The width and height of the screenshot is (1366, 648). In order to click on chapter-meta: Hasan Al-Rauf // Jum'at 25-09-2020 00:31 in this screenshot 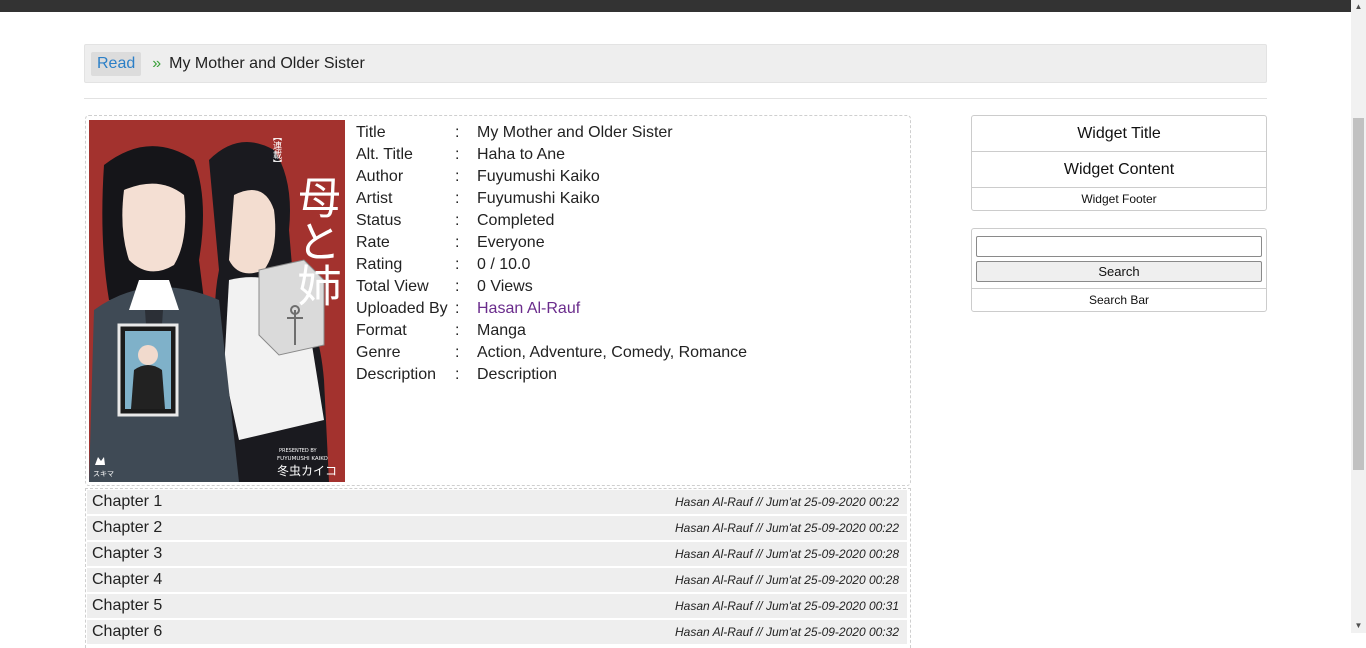, I will do `click(787, 606)`.